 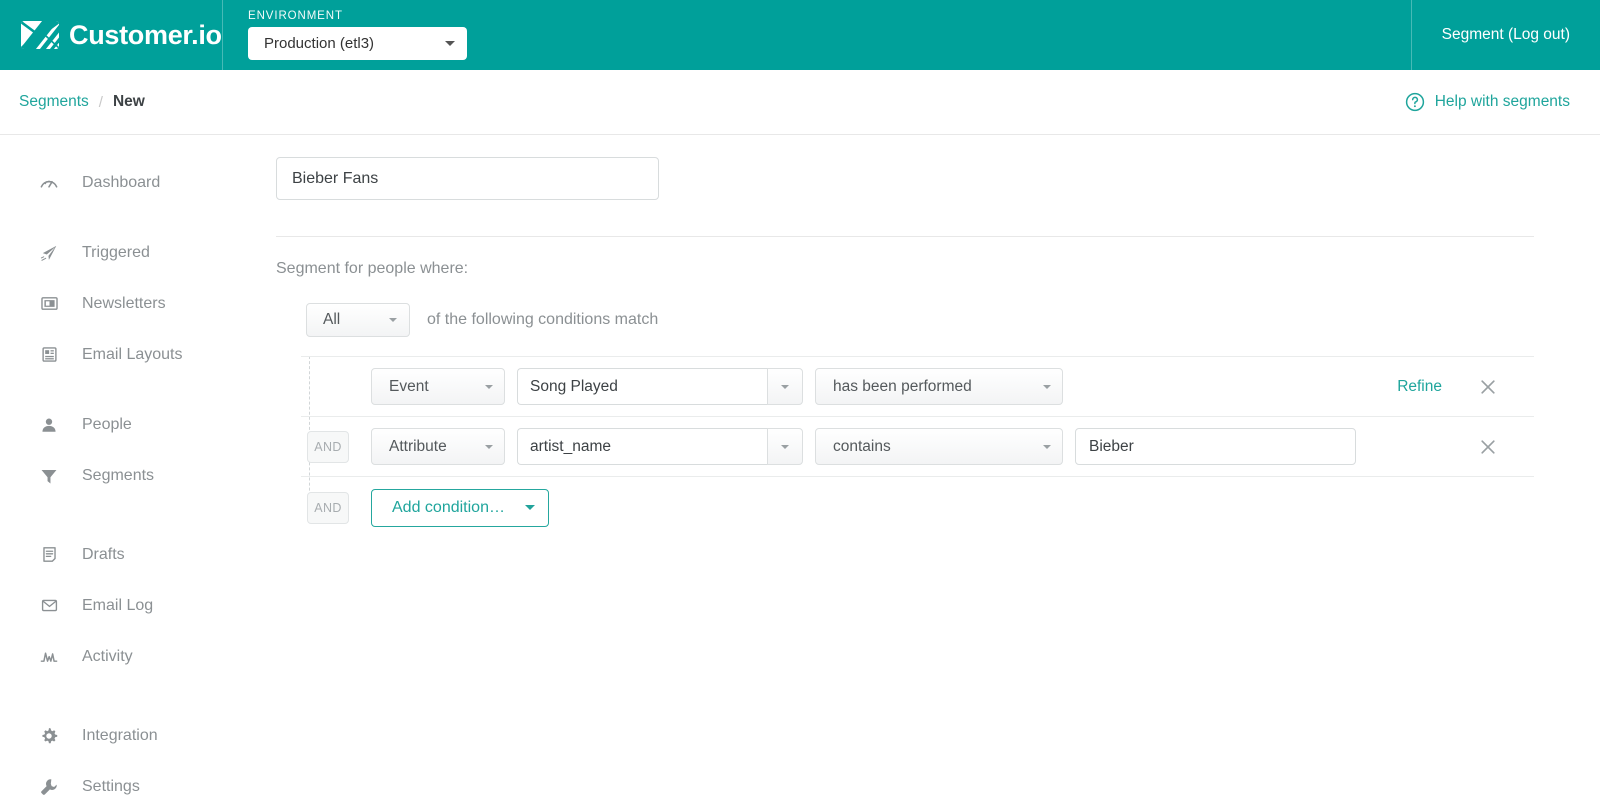 I want to click on help-with-segments-link: Help with segments, so click(x=1487, y=102).